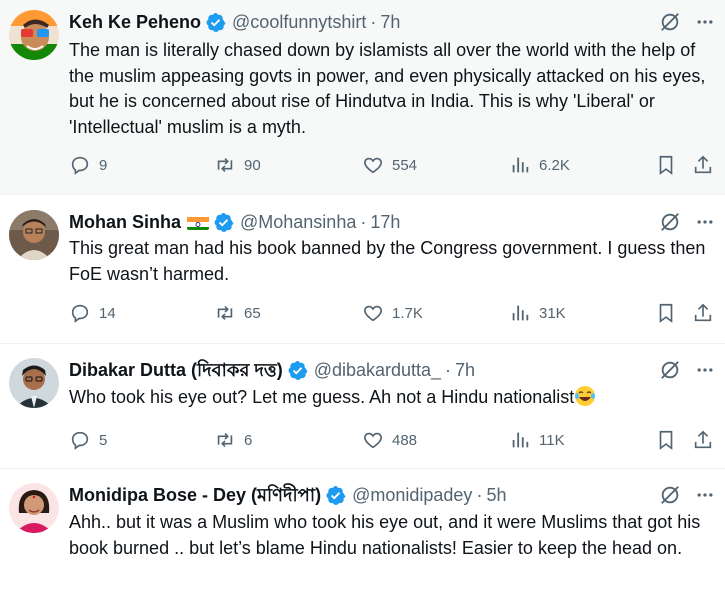 This screenshot has height=590, width=725. I want to click on handle: @Mohansinha, so click(298, 222).